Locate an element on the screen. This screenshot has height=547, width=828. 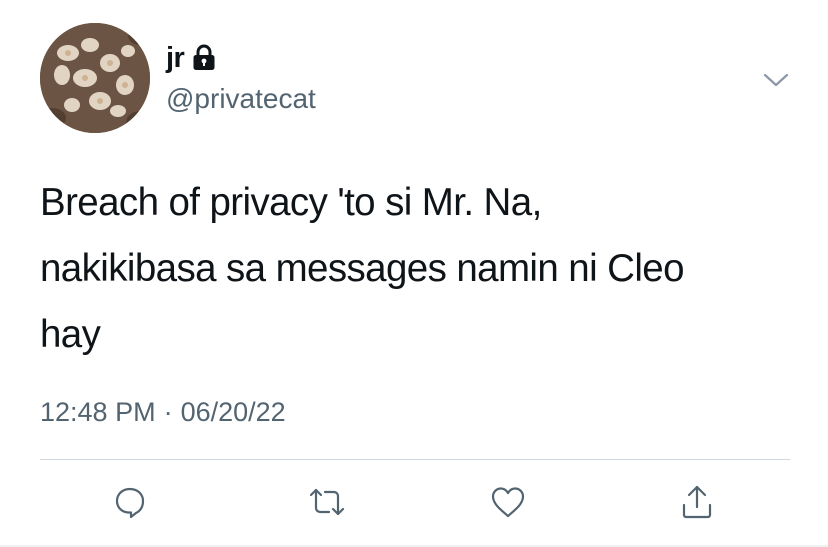
lock-icon is located at coordinates (204, 58).